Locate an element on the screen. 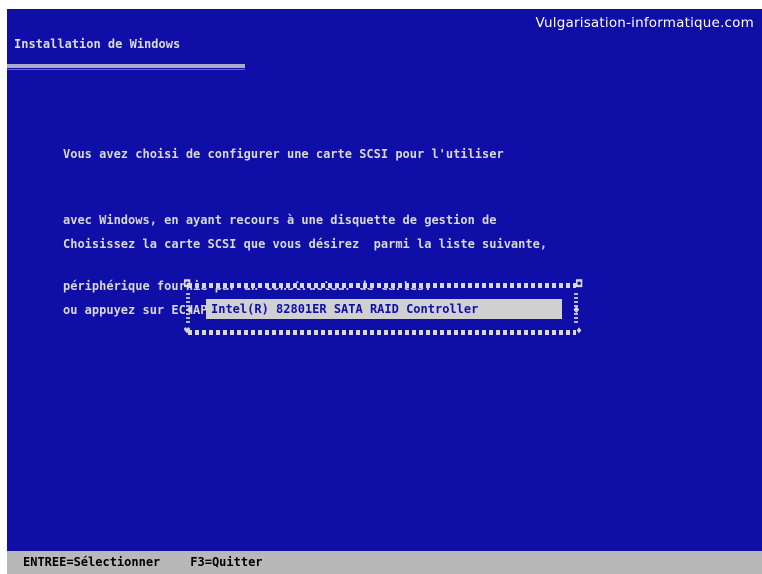 The image size is (762, 574). watermark-text: Vulgarisation-informatique.com is located at coordinates (644, 23).